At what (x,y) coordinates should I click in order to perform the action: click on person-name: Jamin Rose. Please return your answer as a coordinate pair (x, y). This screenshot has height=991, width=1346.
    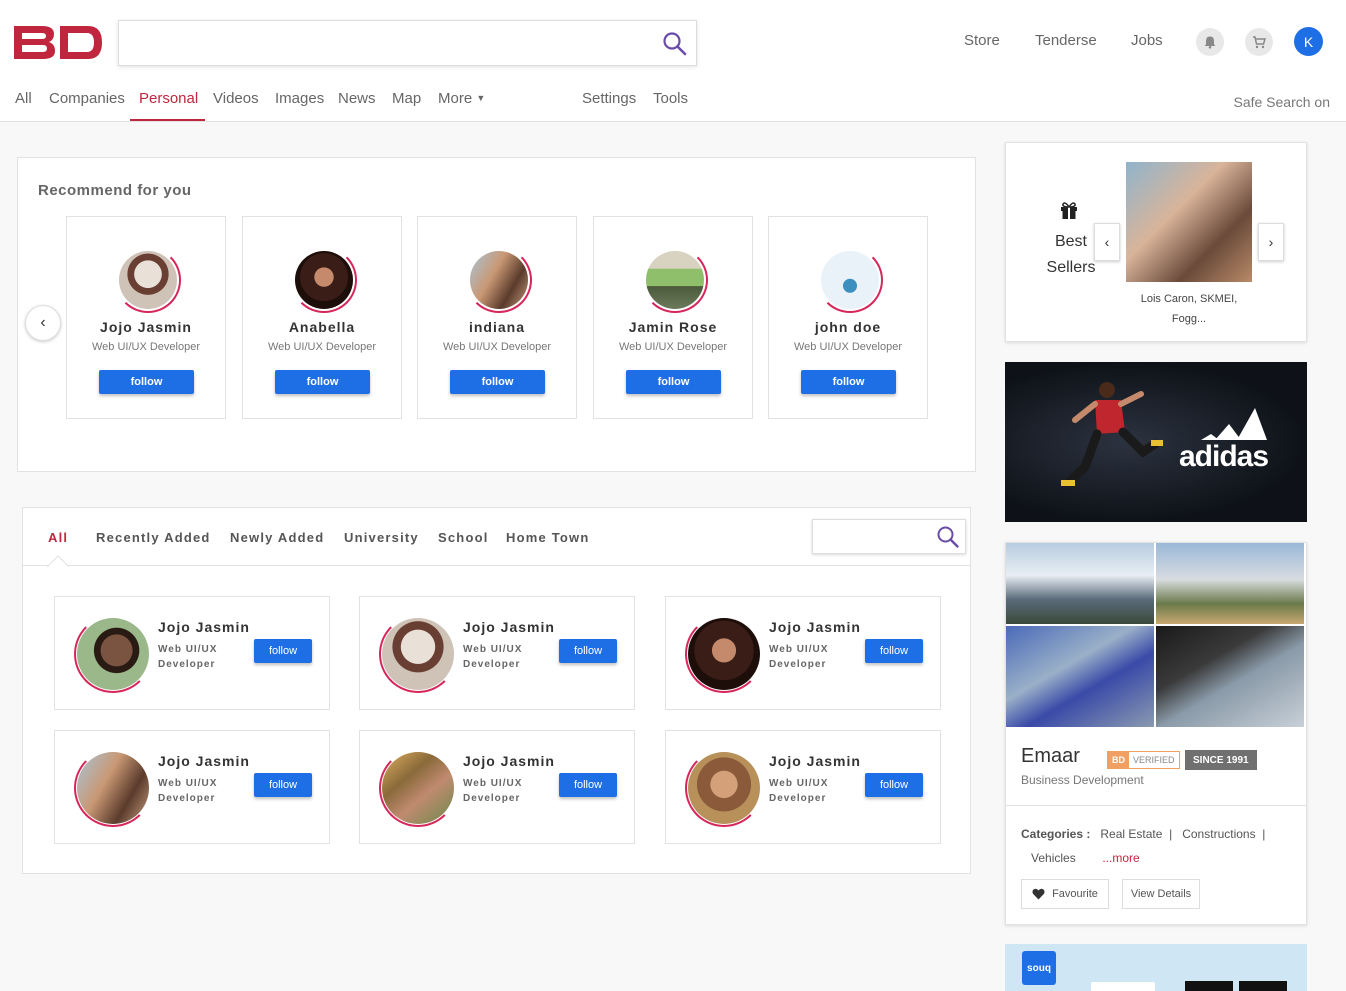
    Looking at the image, I should click on (673, 327).